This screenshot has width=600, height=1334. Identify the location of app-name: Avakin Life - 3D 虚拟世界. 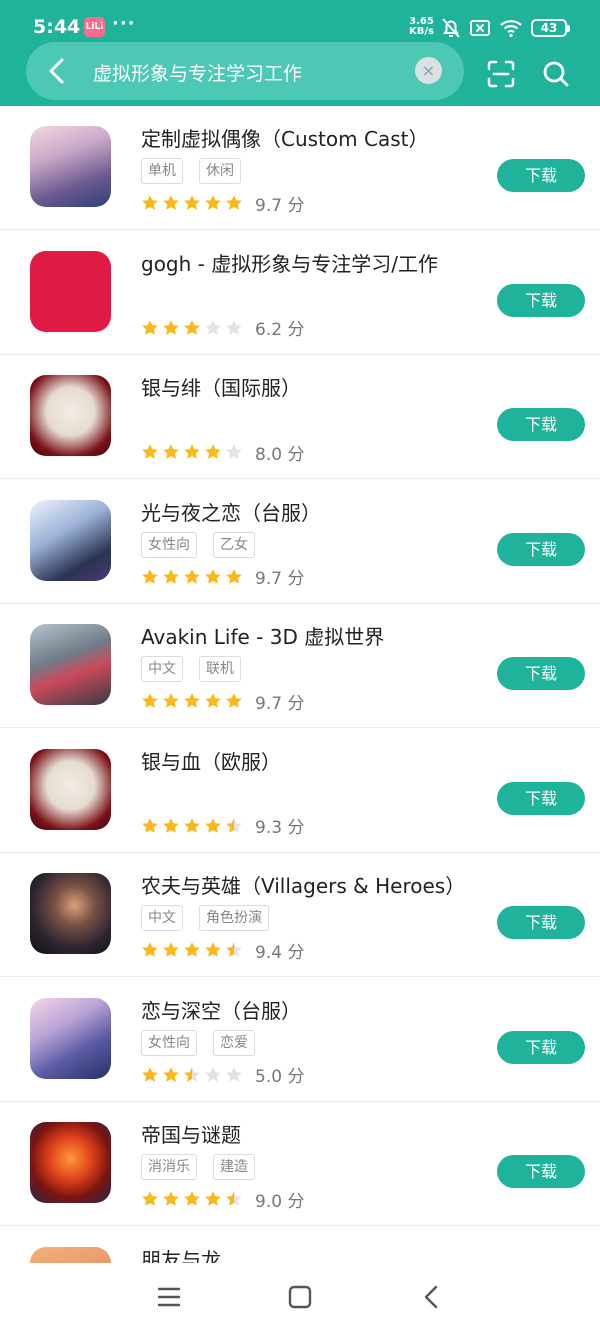
(262, 635).